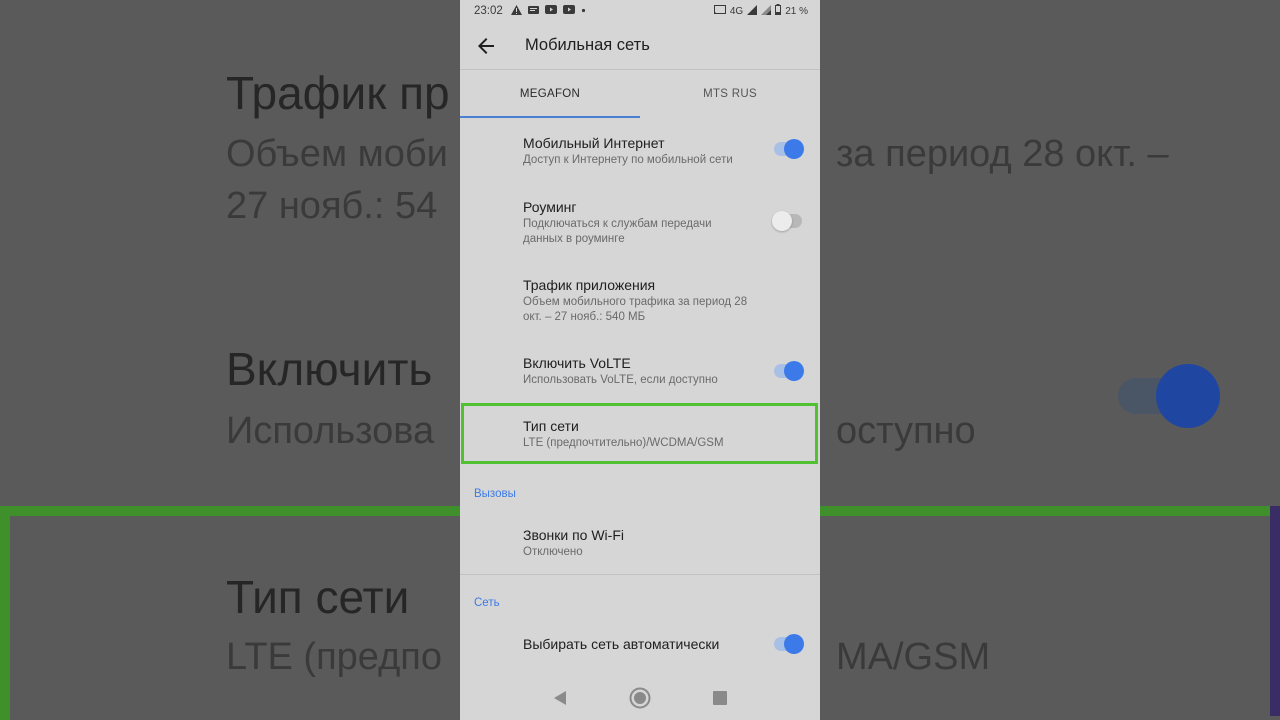  Describe the element at coordinates (488, 11) in the screenshot. I see `status-time: 23:02` at that location.